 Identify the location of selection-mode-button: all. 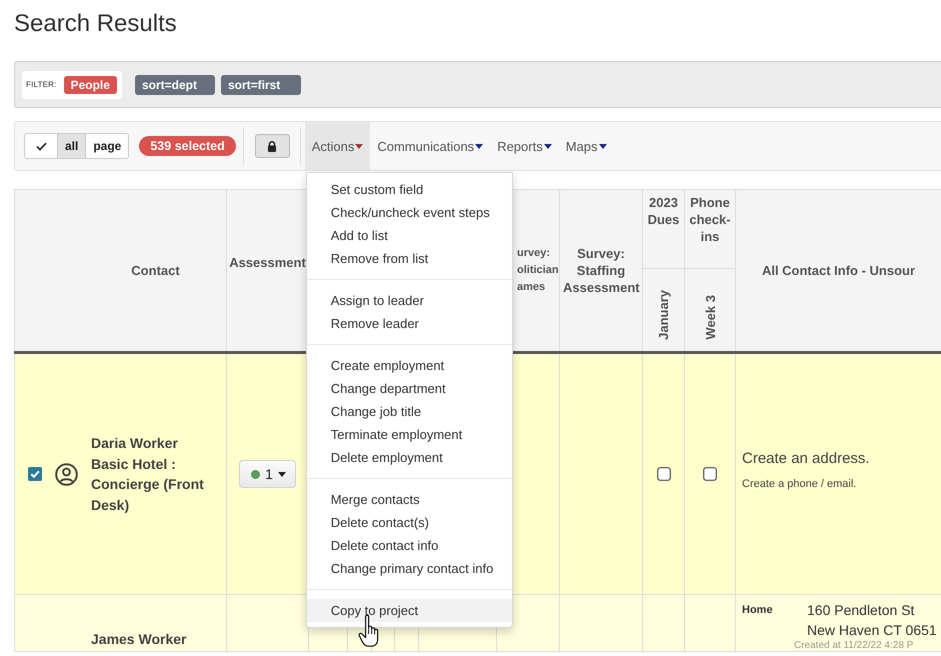
(71, 146).